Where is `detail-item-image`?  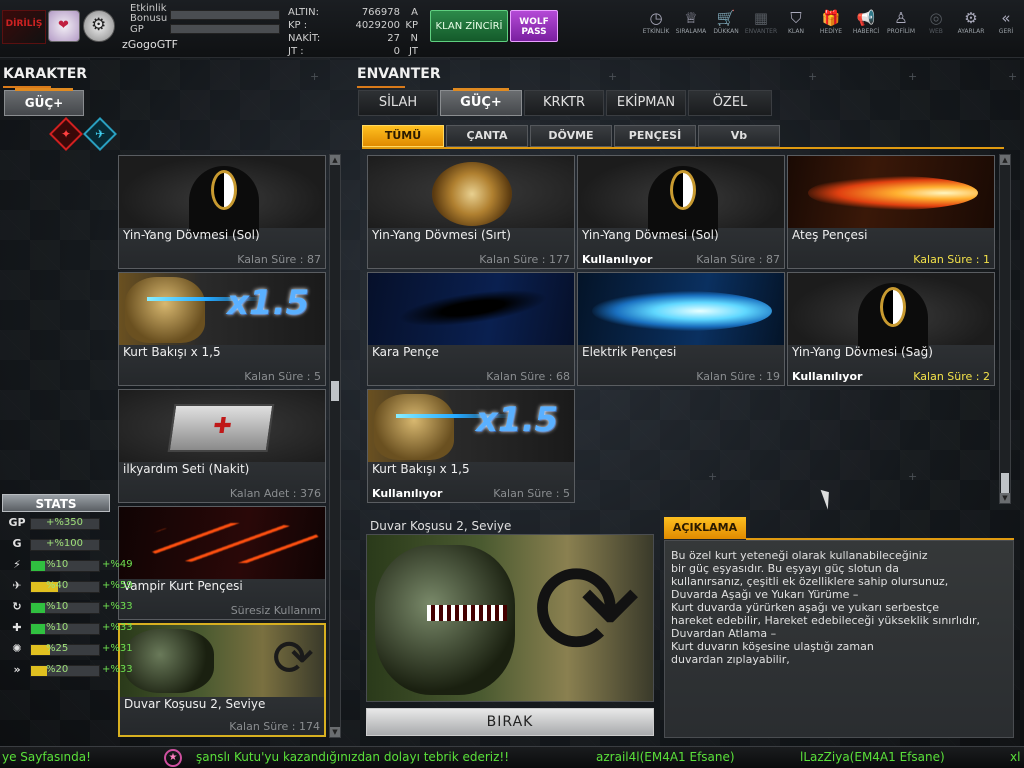 detail-item-image is located at coordinates (510, 618).